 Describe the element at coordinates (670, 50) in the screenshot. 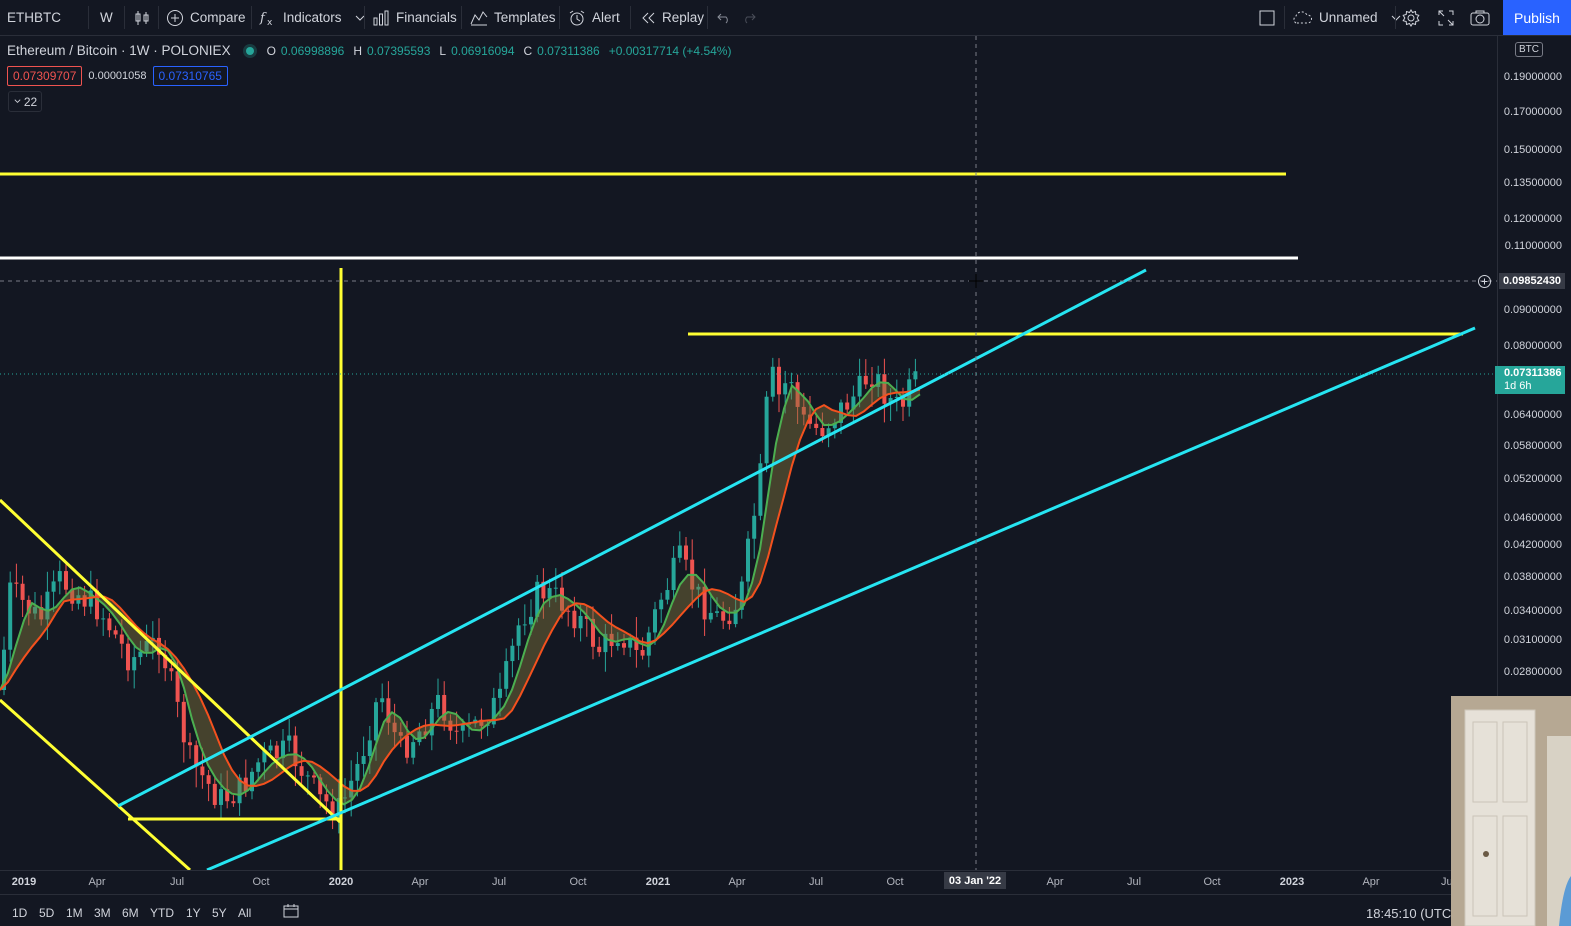

I see `change-value: +0.00317714 (+4.54%)` at that location.